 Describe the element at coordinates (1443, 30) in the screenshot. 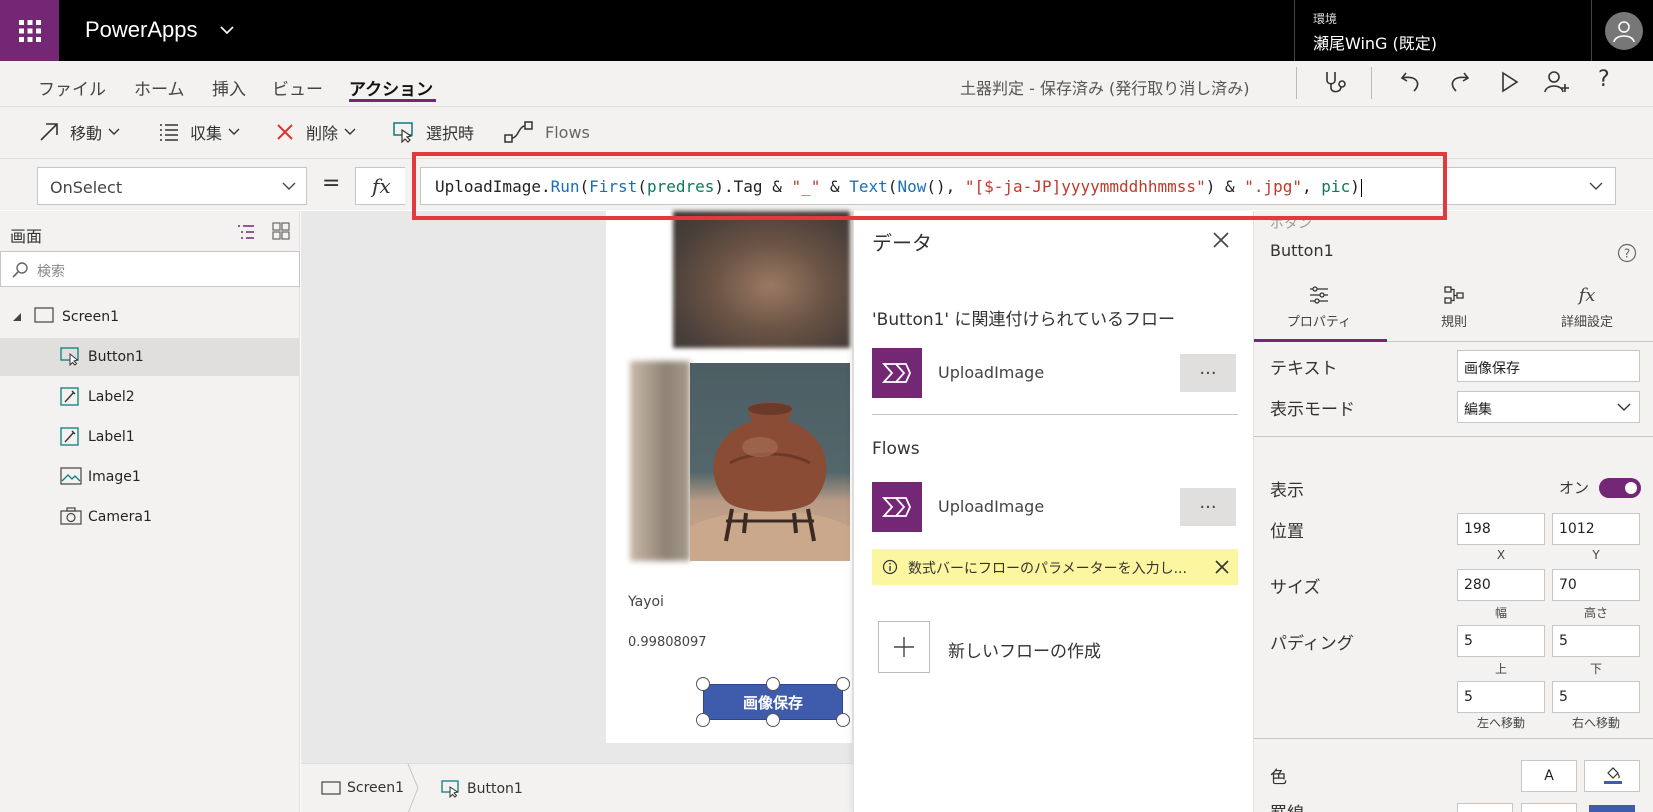

I see `environment-picker: 環境 瀬尾WinG (既定)` at that location.